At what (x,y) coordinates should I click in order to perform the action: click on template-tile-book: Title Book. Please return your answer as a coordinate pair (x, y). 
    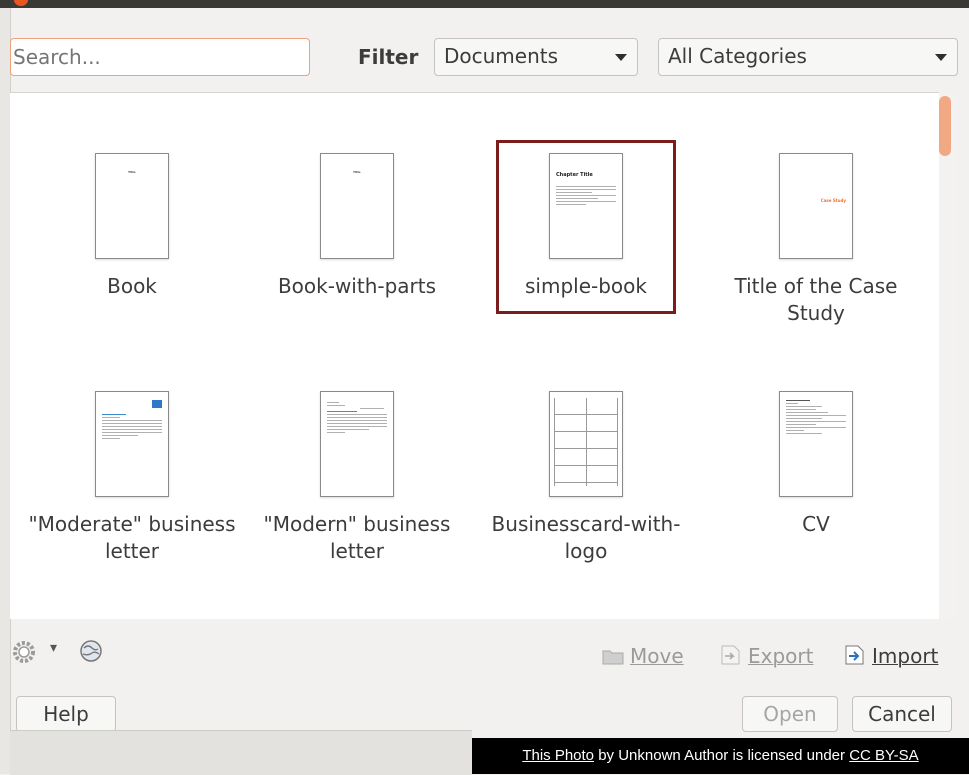
    Looking at the image, I should click on (132, 226).